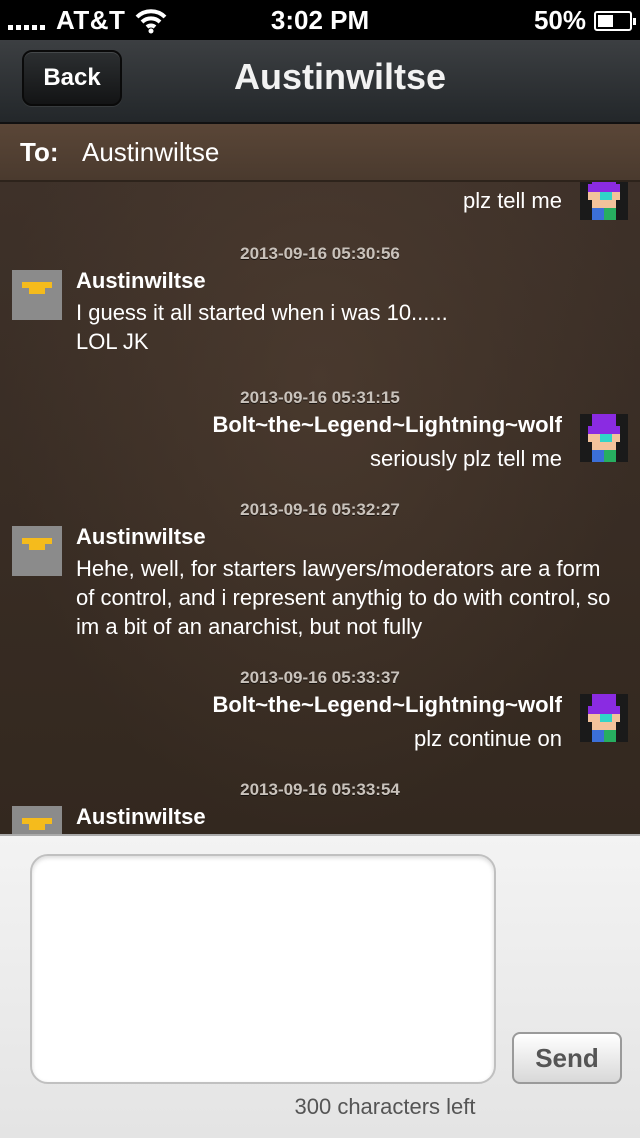 The height and width of the screenshot is (1138, 640). What do you see at coordinates (512, 200) in the screenshot?
I see `message-text: plz tell me` at bounding box center [512, 200].